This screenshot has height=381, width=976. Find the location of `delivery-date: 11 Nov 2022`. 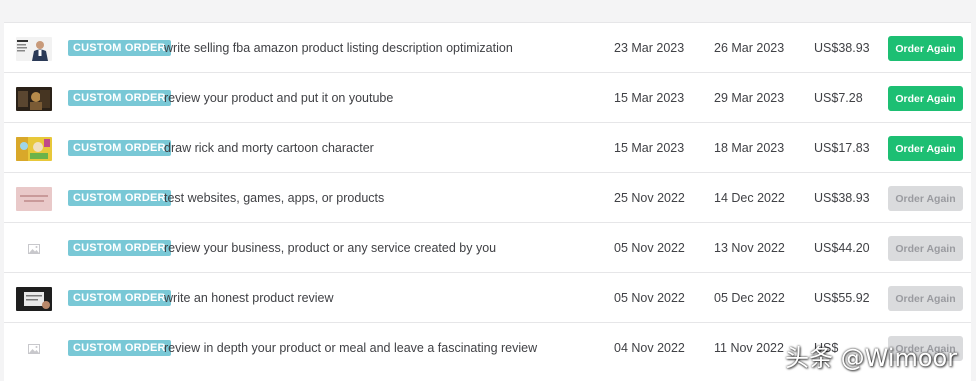

delivery-date: 11 Nov 2022 is located at coordinates (749, 348).